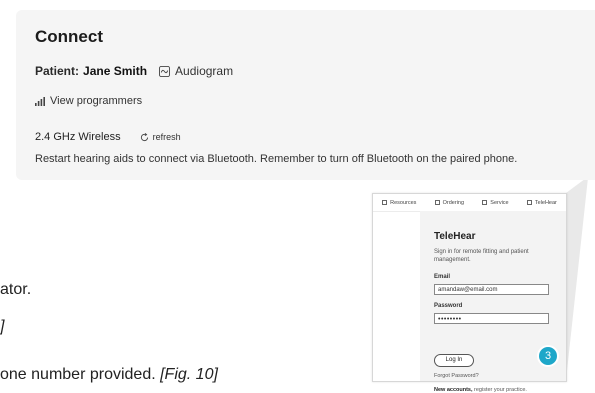  Describe the element at coordinates (115, 71) in the screenshot. I see `patient-name: Jane Smith` at that location.